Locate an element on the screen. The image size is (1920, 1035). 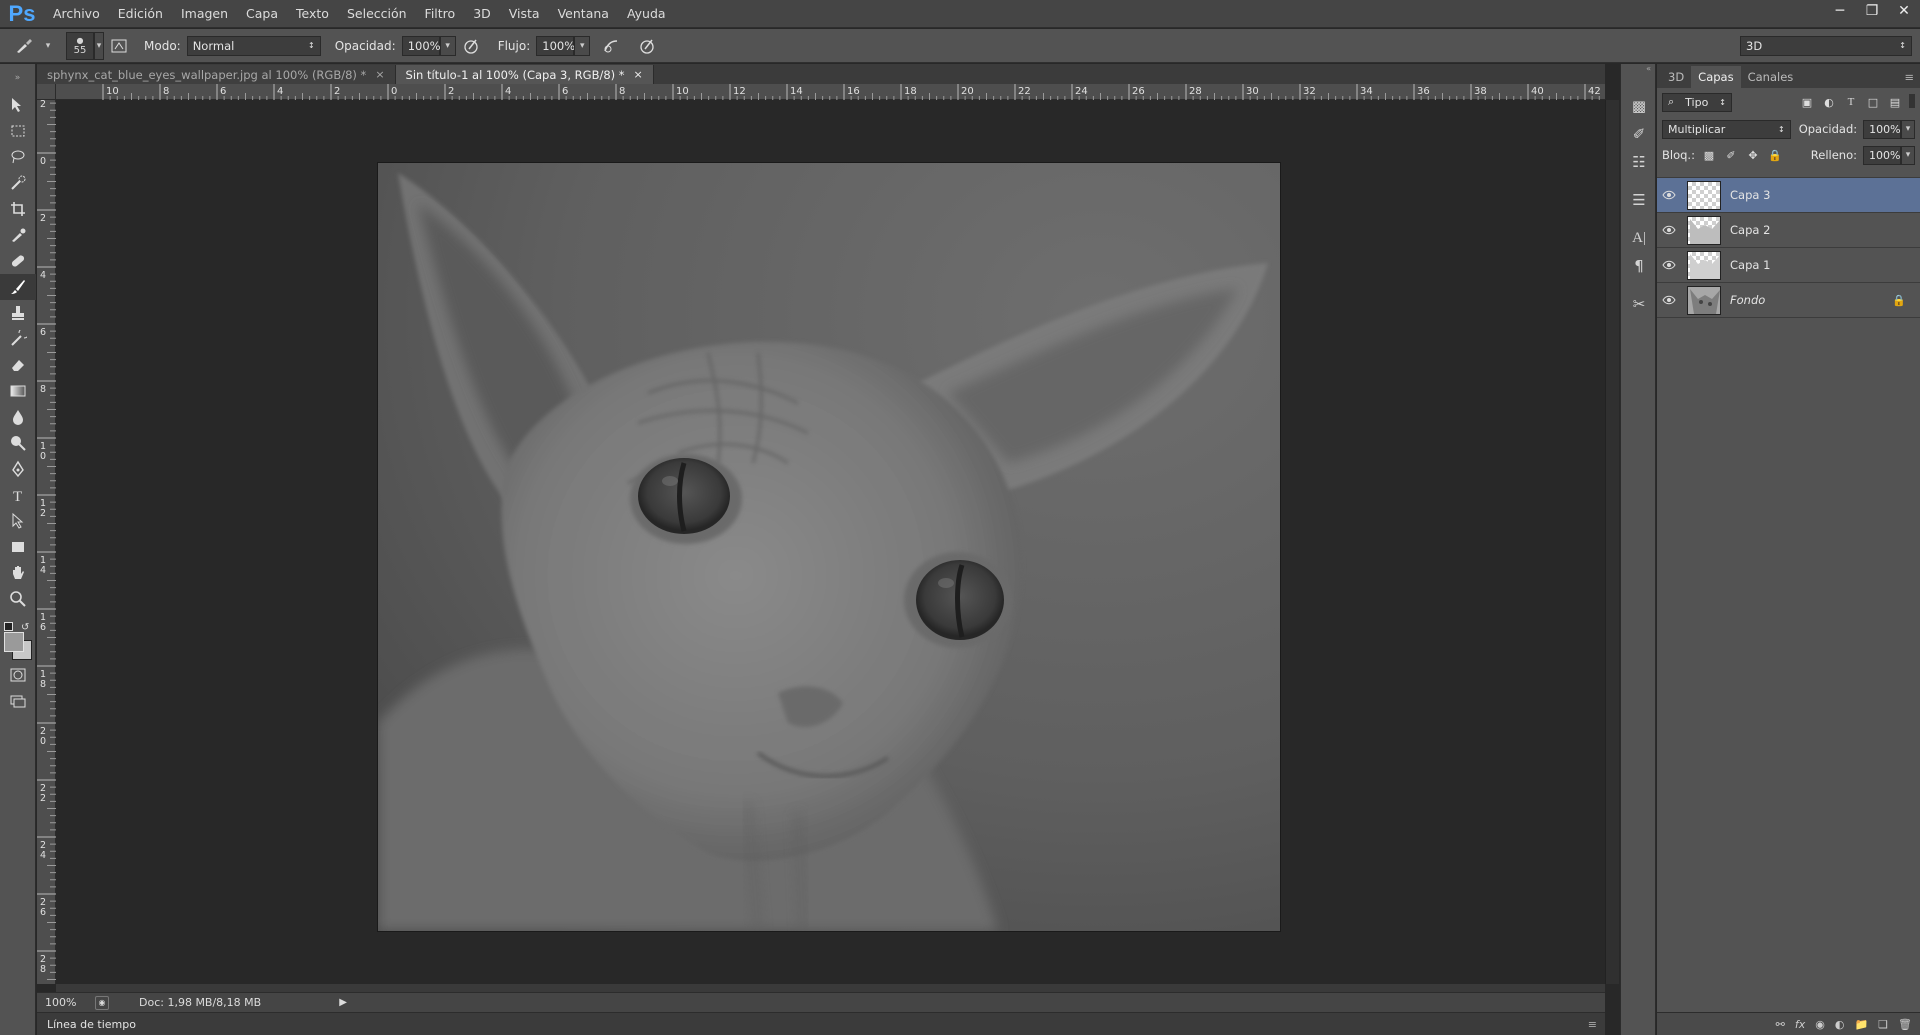
filter-toggle-icon is located at coordinates (1912, 101).